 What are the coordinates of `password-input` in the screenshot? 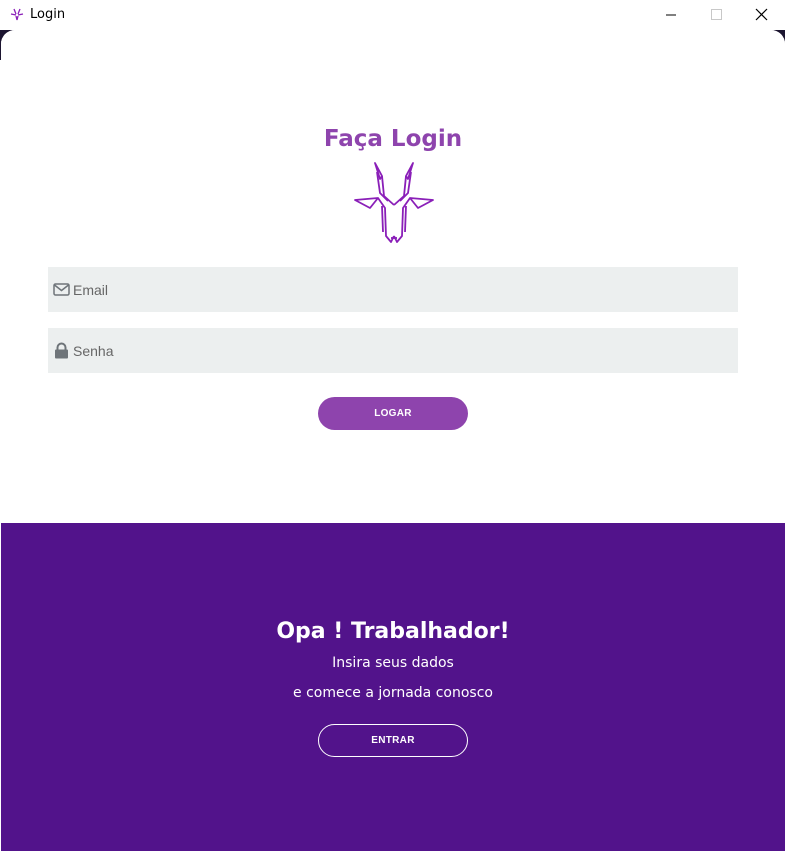 It's located at (398, 350).